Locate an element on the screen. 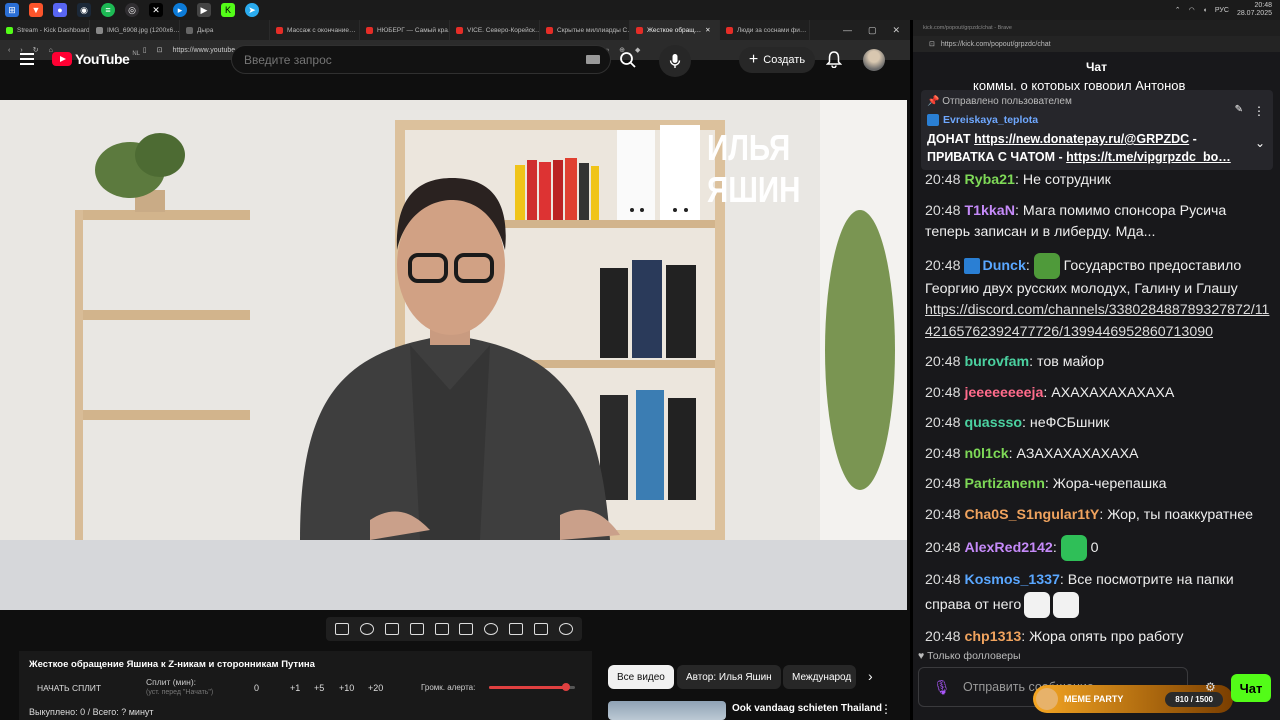  kick-icon: K is located at coordinates (228, 10).